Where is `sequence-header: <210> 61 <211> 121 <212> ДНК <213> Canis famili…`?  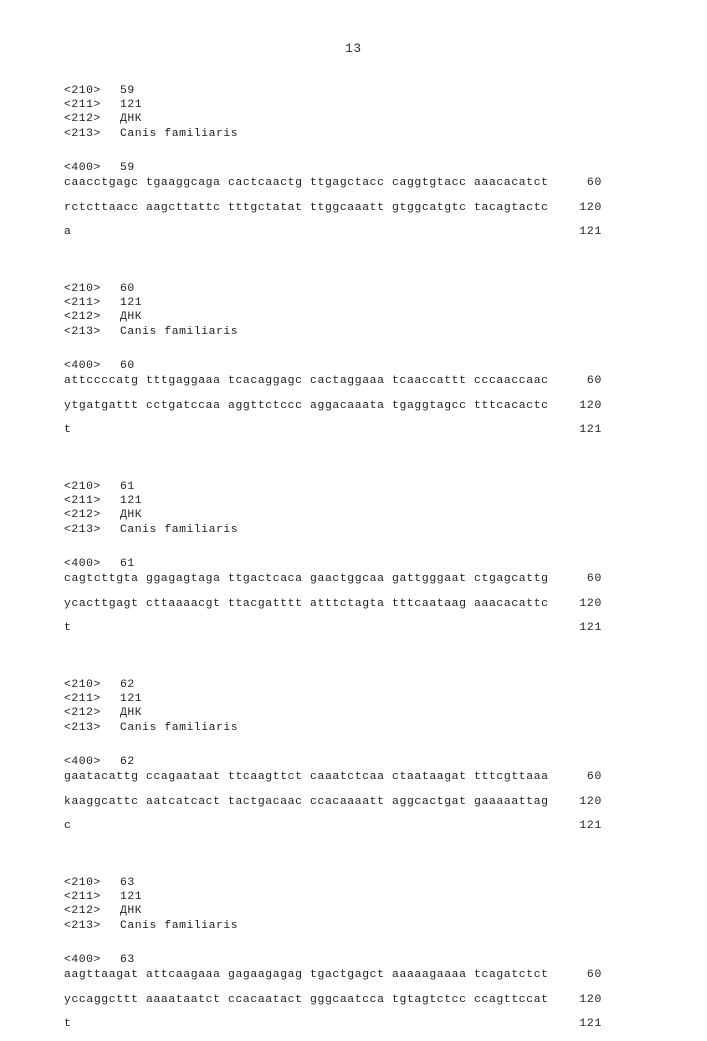
sequence-header: <210> 61 <211> 121 <212> ДНК <213> Canis famili… is located at coordinates (336, 508).